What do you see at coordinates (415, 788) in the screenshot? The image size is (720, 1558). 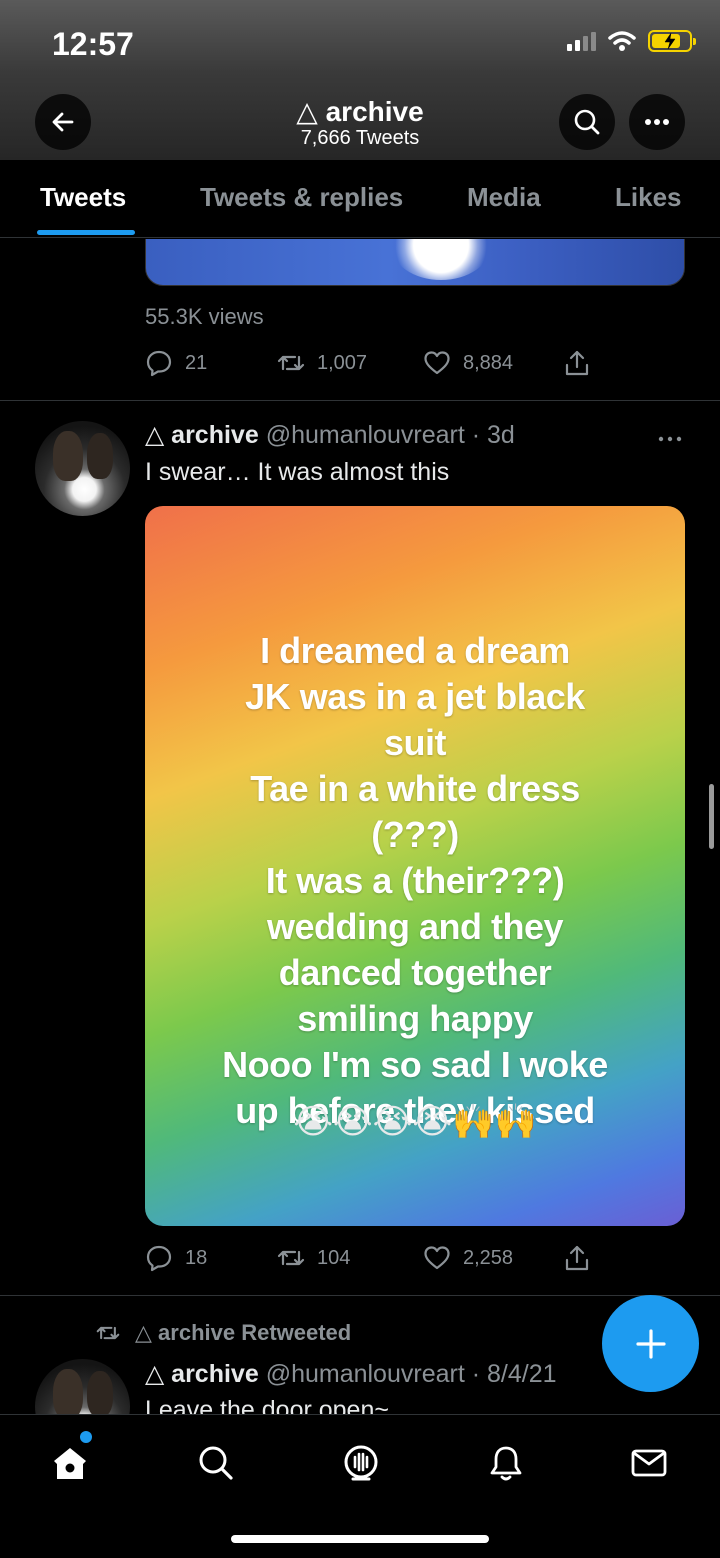 I see `image-text-line: Tae in a white dress` at bounding box center [415, 788].